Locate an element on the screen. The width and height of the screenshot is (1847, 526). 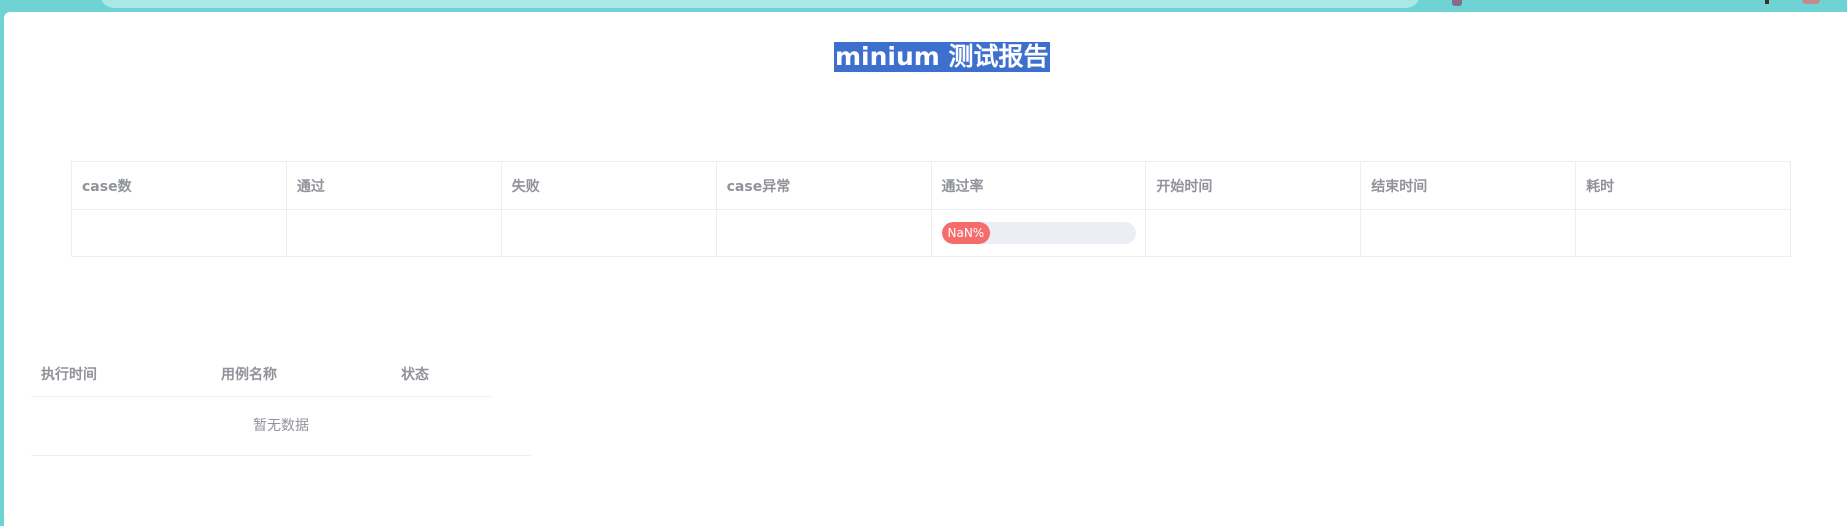
case-detail-table: 执行时间 用例名称 状态 暂无数据 is located at coordinates (281, 405).